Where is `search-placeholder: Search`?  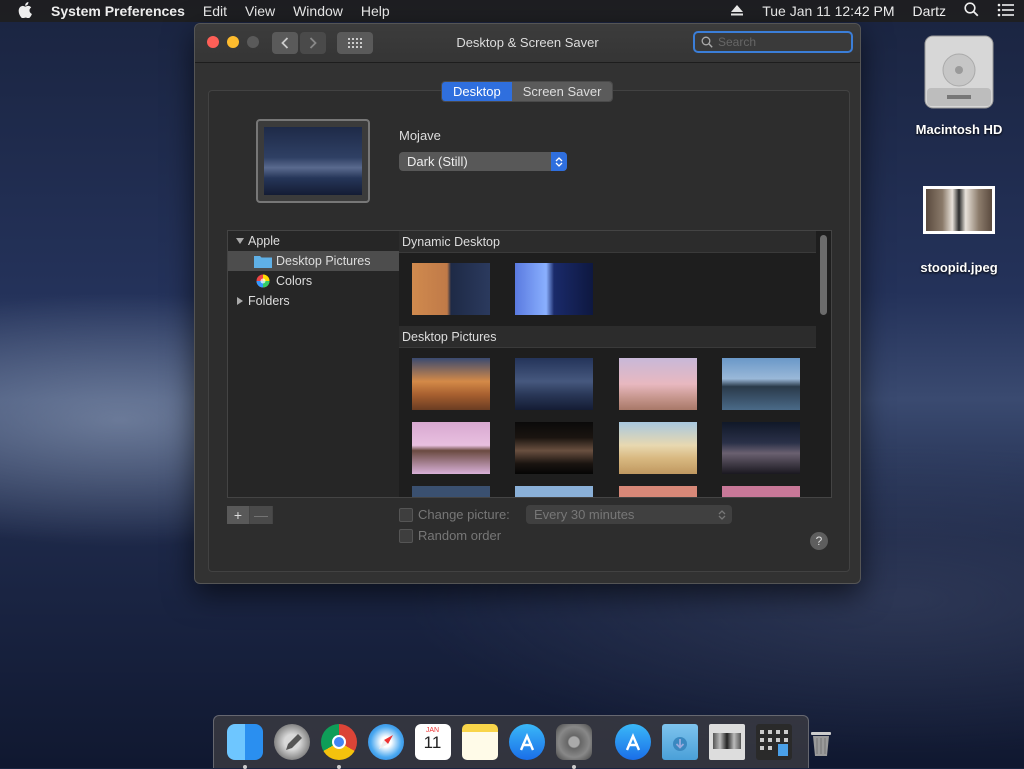
search-placeholder: Search is located at coordinates (737, 42).